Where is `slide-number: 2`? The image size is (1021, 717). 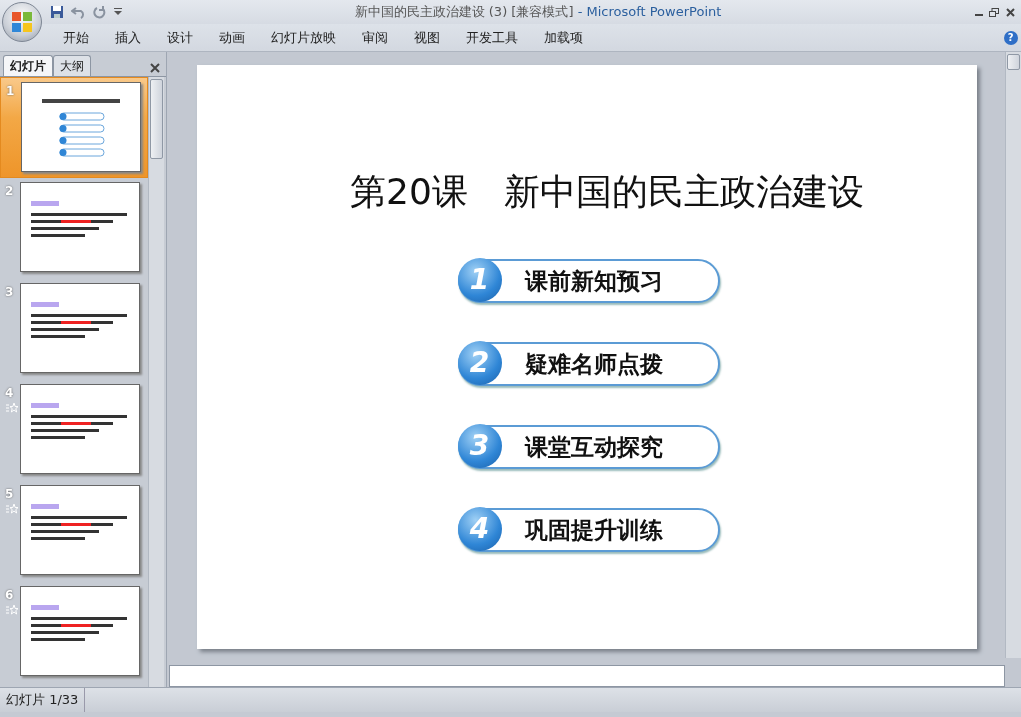 slide-number: 2 is located at coordinates (9, 192).